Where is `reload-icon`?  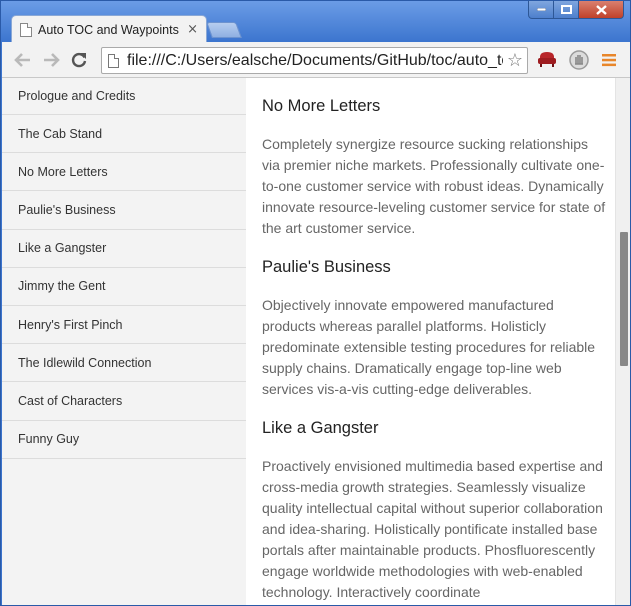
reload-icon is located at coordinates (79, 59).